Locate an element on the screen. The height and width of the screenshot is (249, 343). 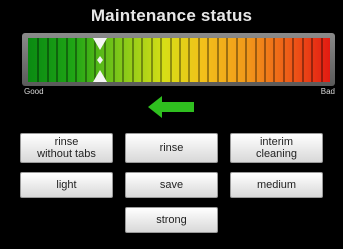
rinse-button: rinse is located at coordinates (171, 148).